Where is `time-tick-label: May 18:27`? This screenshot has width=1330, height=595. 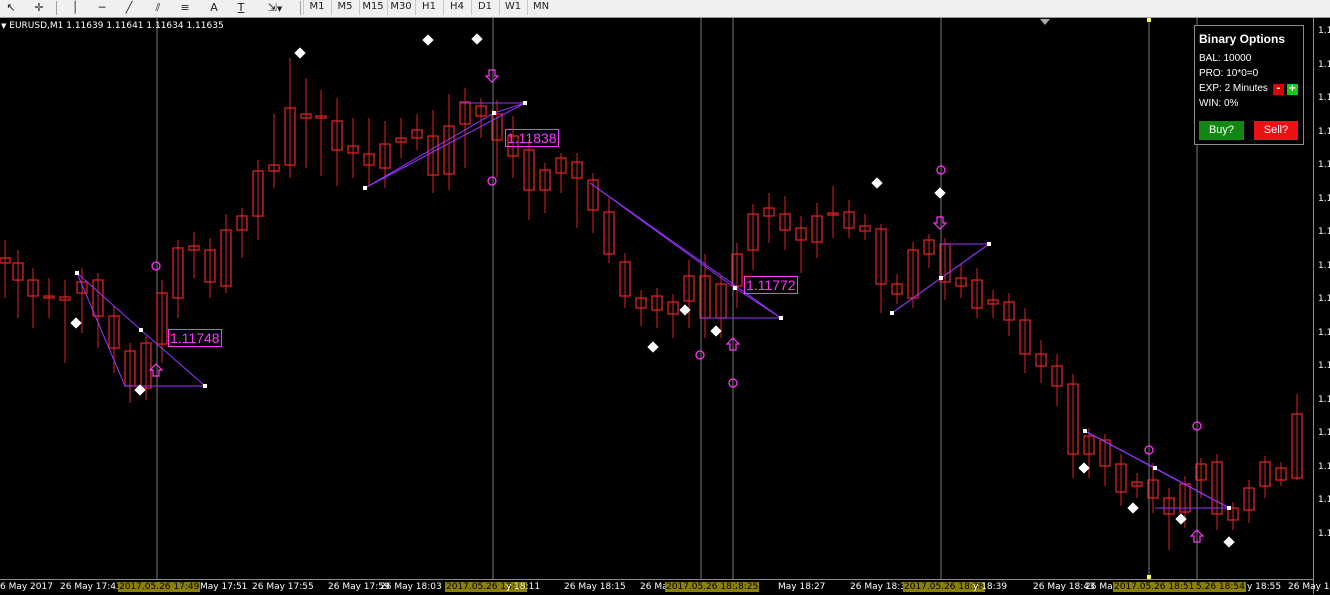 time-tick-label: May 18:27 is located at coordinates (802, 587).